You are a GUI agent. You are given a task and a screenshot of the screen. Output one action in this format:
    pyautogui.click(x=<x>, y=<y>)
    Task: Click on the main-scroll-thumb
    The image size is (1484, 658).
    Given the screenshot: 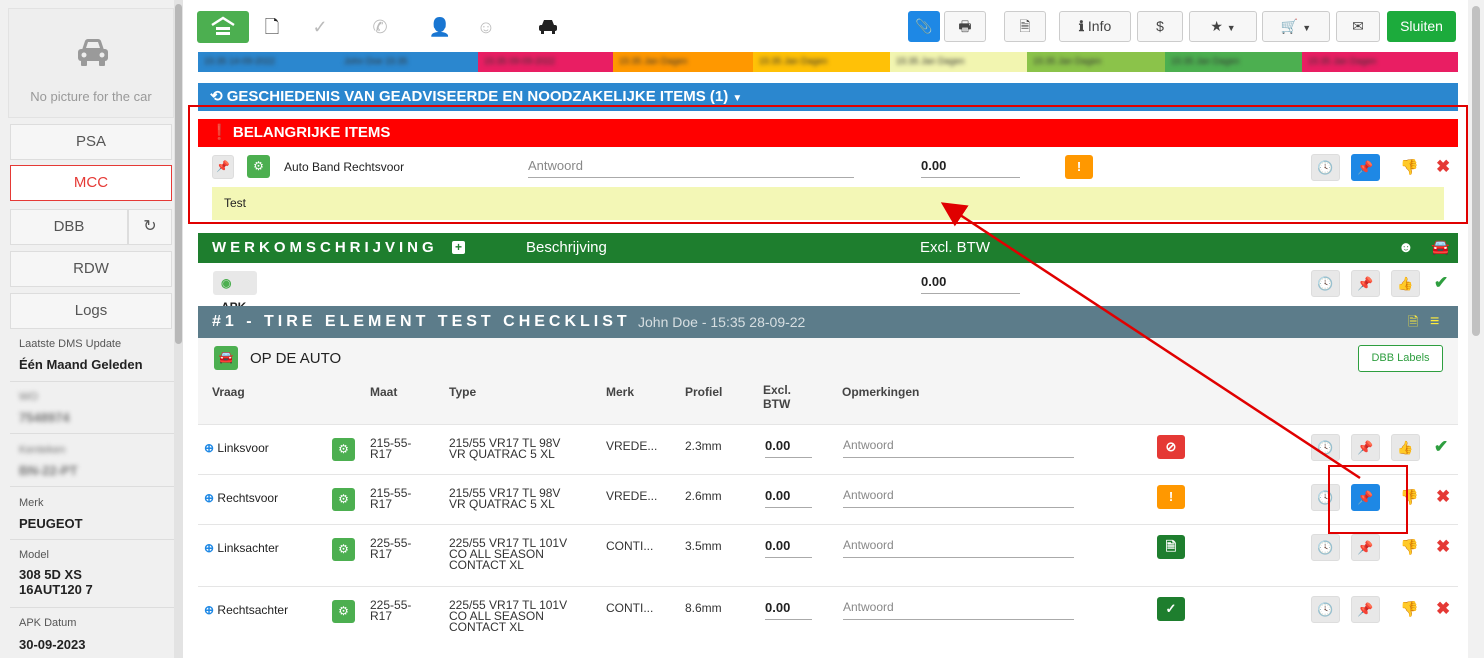 What is the action you would take?
    pyautogui.click(x=1476, y=171)
    